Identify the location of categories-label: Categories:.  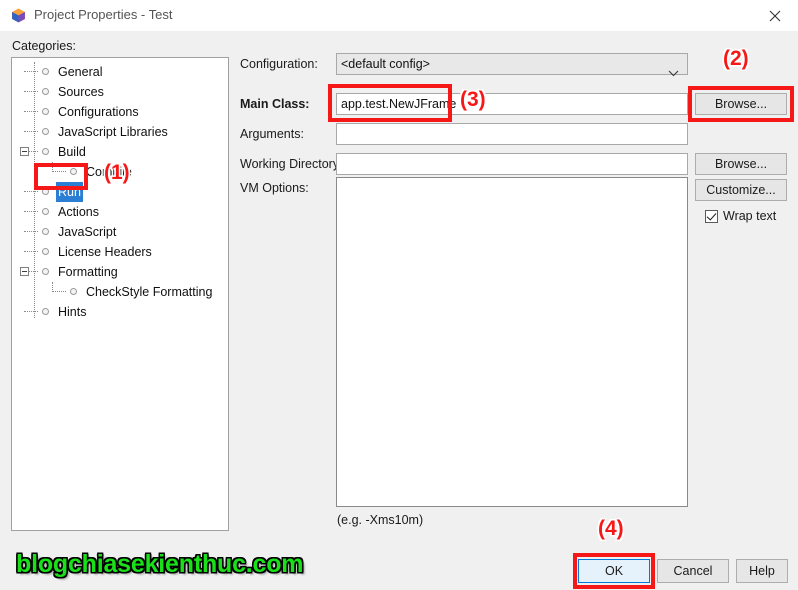
(44, 46).